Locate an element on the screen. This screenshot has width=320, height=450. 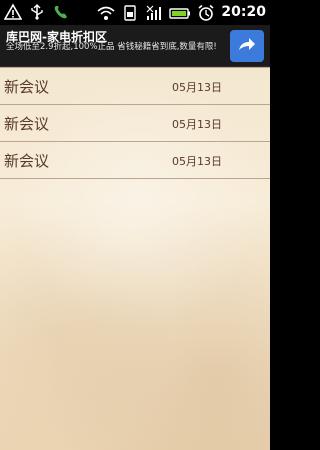
status-right-icons: 20:20 is located at coordinates (181, 12).